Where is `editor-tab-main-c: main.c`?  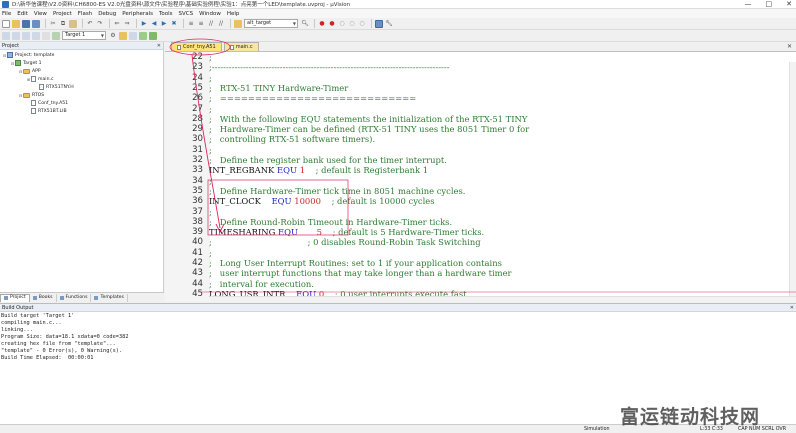 editor-tab-main-c: main.c is located at coordinates (241, 46).